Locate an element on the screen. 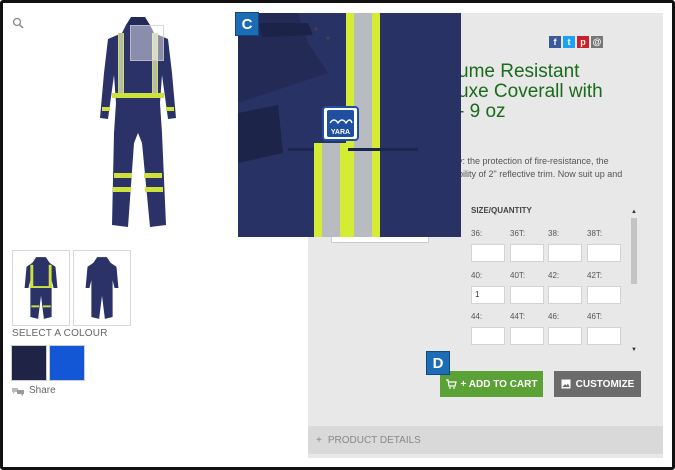  size-label: 42T: is located at coordinates (595, 275).